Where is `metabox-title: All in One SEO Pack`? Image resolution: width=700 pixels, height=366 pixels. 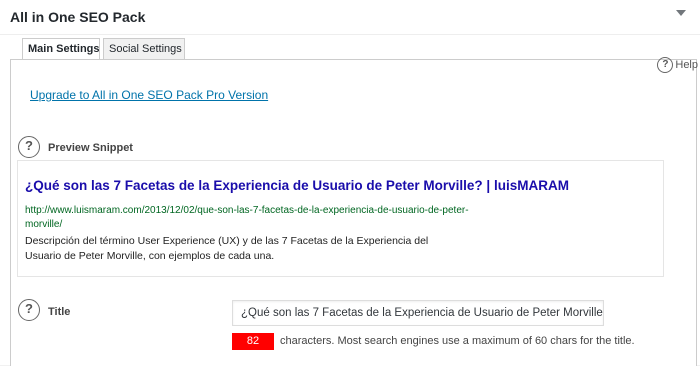 metabox-title: All in One SEO Pack is located at coordinates (78, 17).